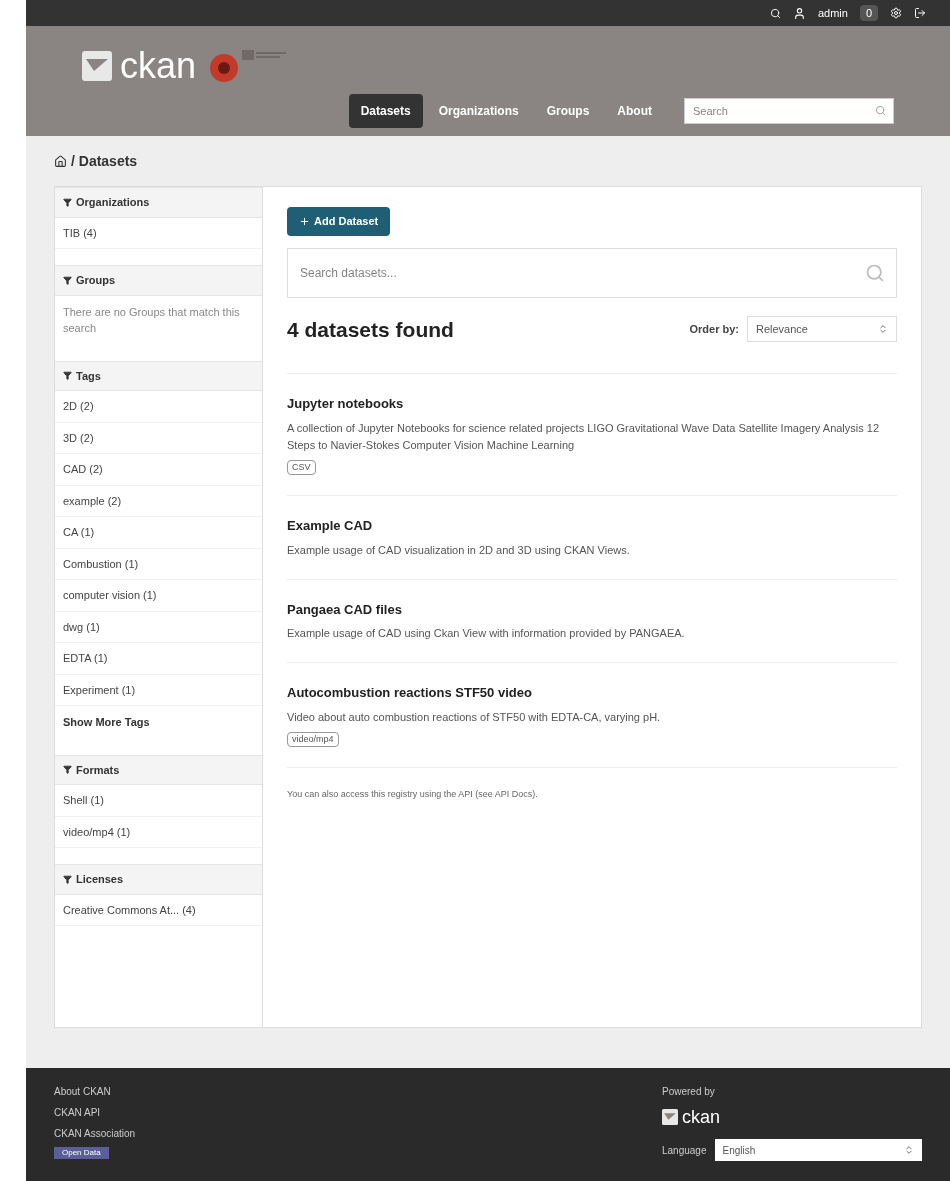 The width and height of the screenshot is (950, 1181). Describe the element at coordinates (339, 221) in the screenshot. I see `add-dataset-button: Add Dataset` at that location.